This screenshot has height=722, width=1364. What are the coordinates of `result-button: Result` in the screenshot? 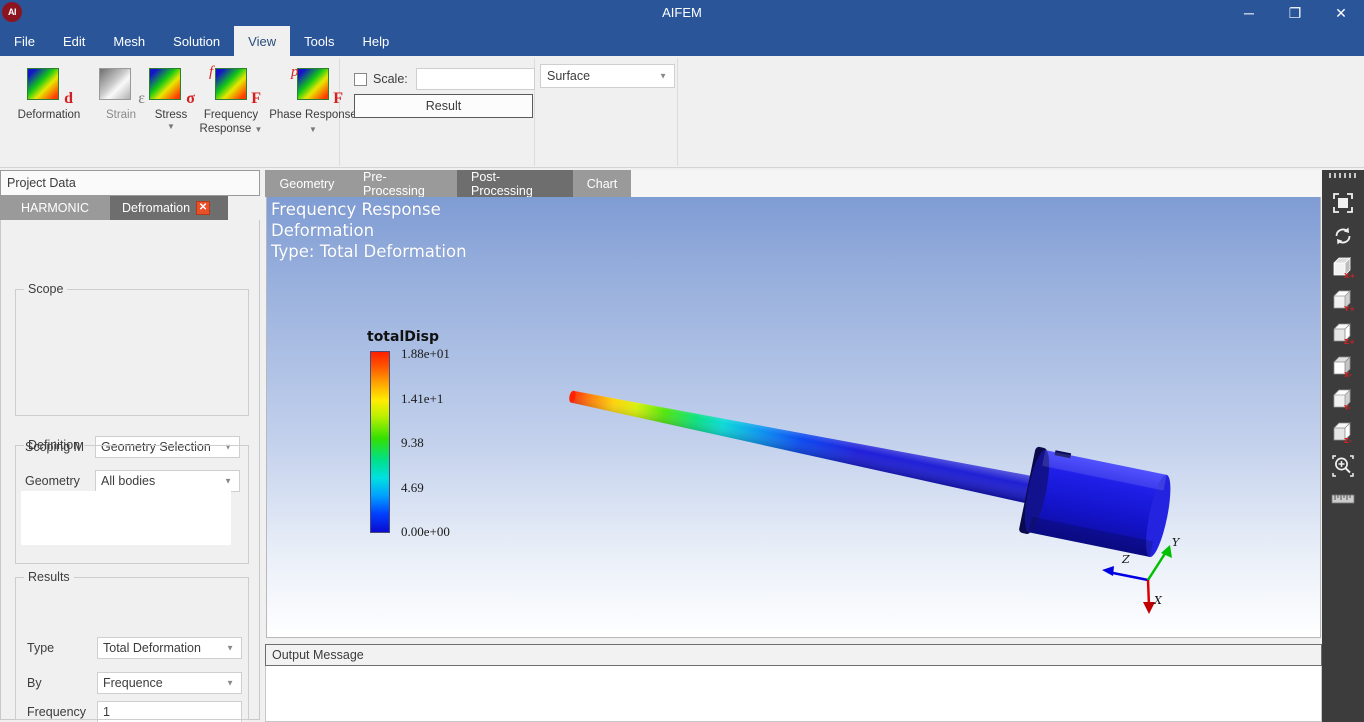 It's located at (443, 106).